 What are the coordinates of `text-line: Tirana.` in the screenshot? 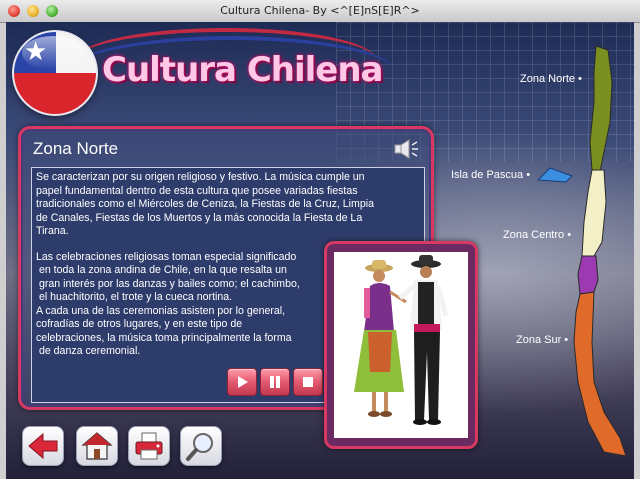 It's located at (52, 231).